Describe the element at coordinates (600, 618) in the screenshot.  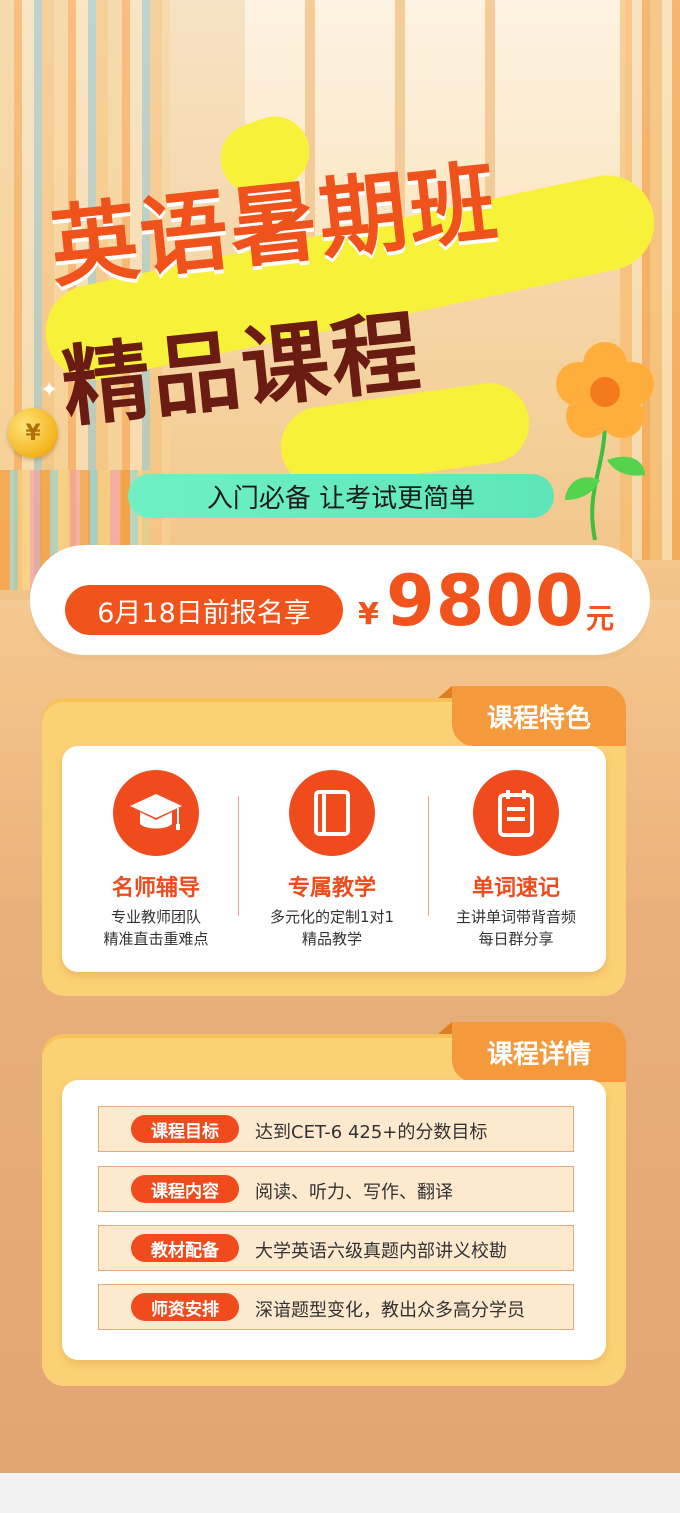
I see `price-unit: 元` at that location.